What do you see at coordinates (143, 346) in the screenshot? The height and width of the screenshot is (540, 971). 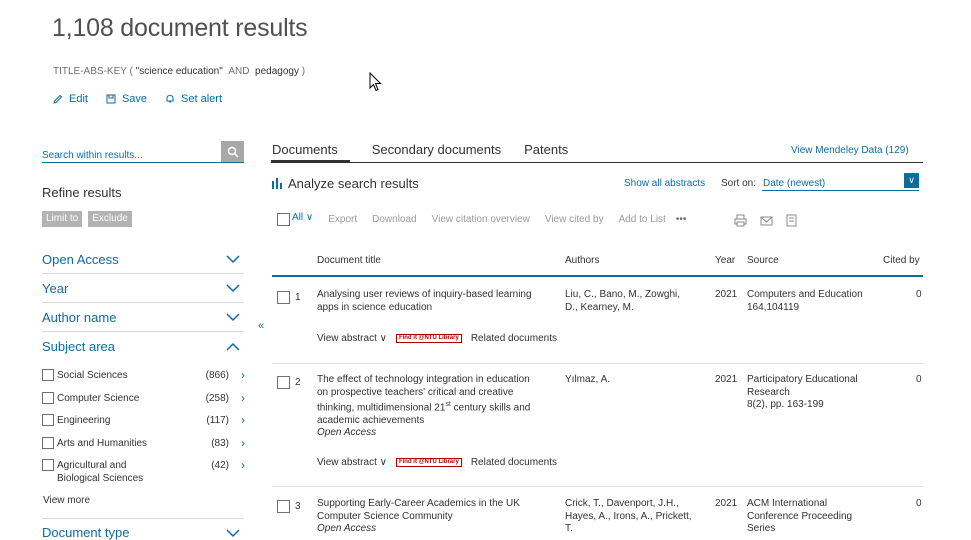 I see `facet-subject-area: Subject area` at bounding box center [143, 346].